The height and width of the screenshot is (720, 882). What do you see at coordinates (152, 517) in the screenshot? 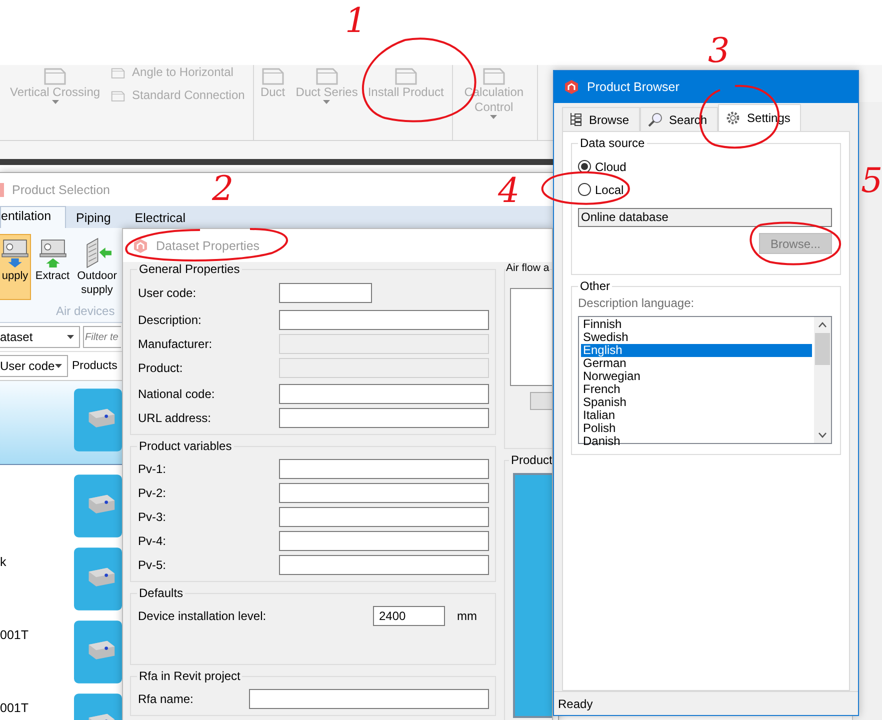
I see `field-label: Pv-3:` at bounding box center [152, 517].